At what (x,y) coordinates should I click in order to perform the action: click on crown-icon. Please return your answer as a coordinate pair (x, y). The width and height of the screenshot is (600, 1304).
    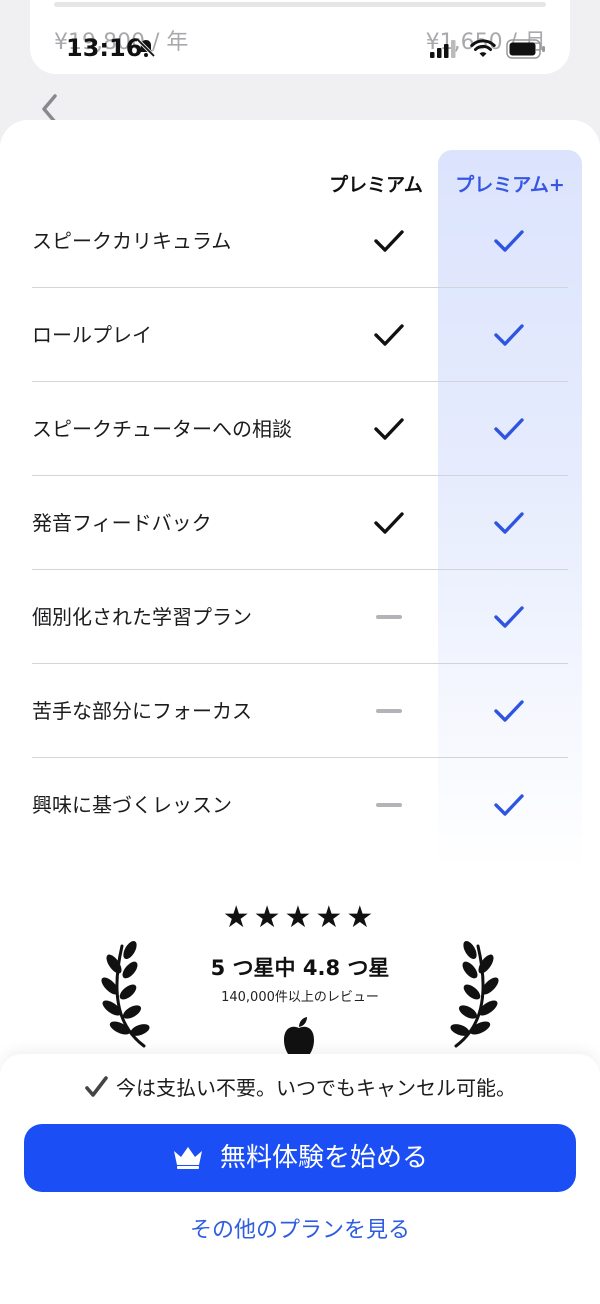
    Looking at the image, I should click on (187, 1158).